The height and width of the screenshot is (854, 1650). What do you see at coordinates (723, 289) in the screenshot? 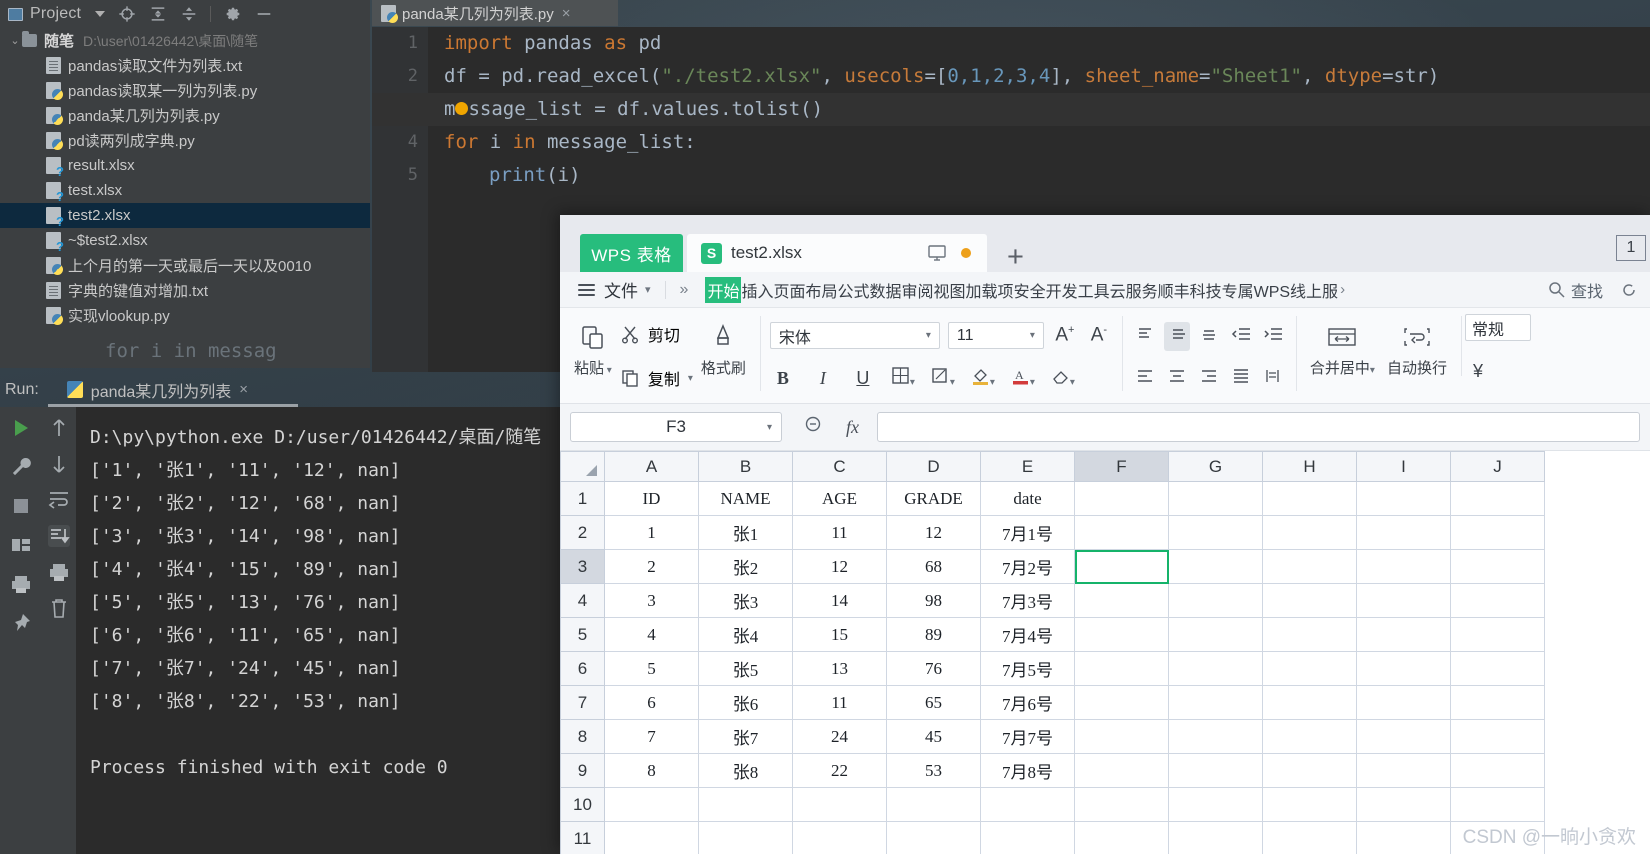
I see `tab-start: 开始` at bounding box center [723, 289].